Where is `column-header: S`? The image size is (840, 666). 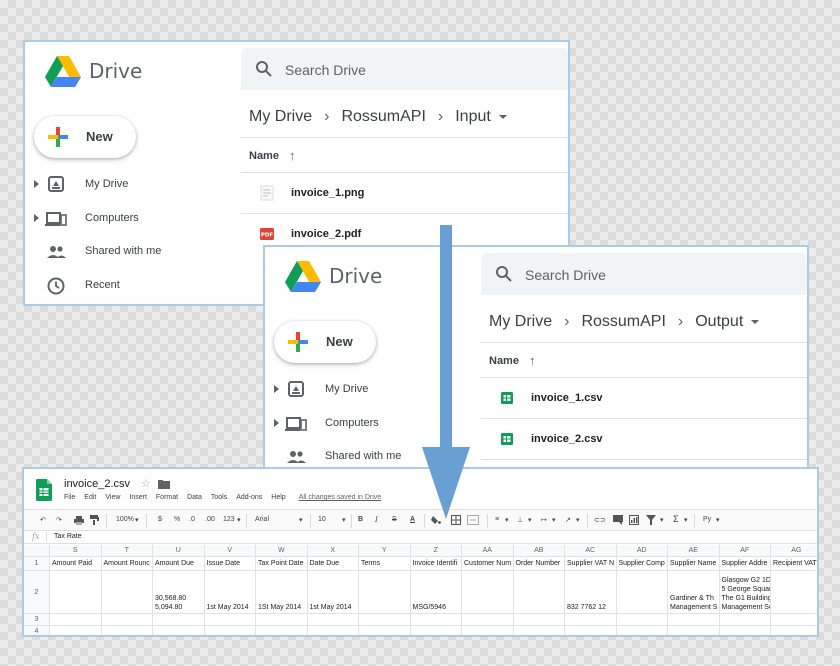 column-header: S is located at coordinates (76, 551).